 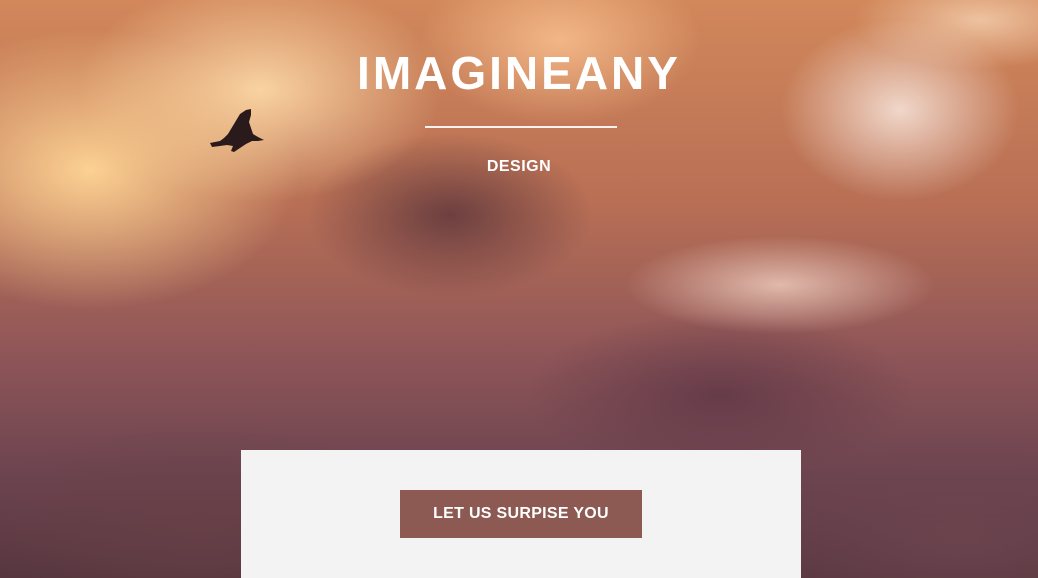 I want to click on cta-panel: LET US SURPISE YOU, so click(x=521, y=514).